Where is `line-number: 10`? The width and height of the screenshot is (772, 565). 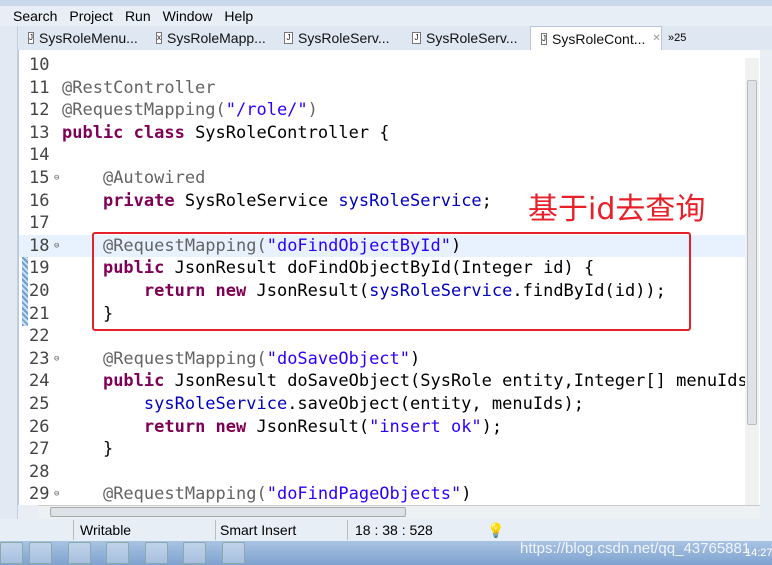
line-number: 10 is located at coordinates (39, 65).